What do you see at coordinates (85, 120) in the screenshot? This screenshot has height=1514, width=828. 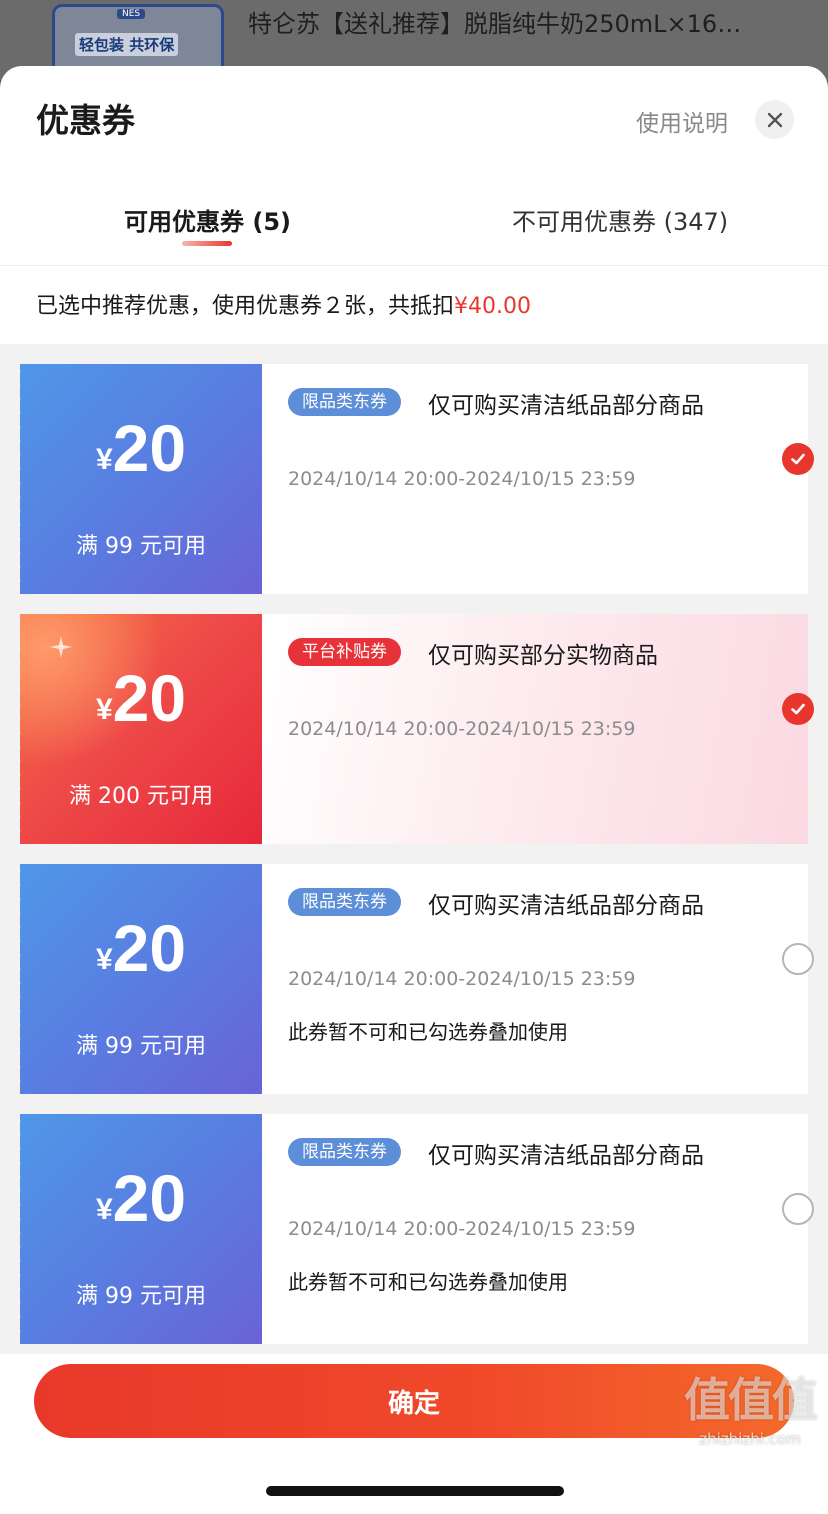 I see `sheet-title: 优惠券` at bounding box center [85, 120].